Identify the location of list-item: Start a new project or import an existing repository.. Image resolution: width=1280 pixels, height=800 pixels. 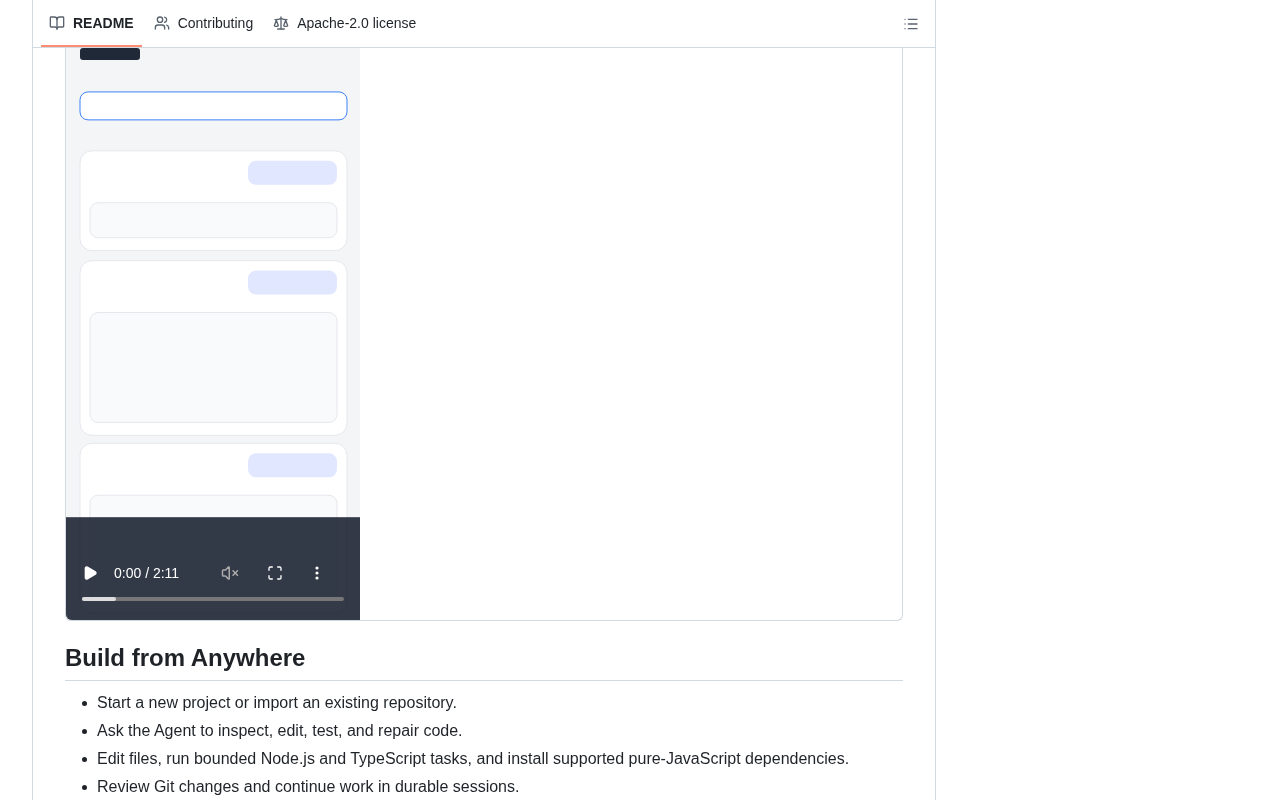
(277, 703).